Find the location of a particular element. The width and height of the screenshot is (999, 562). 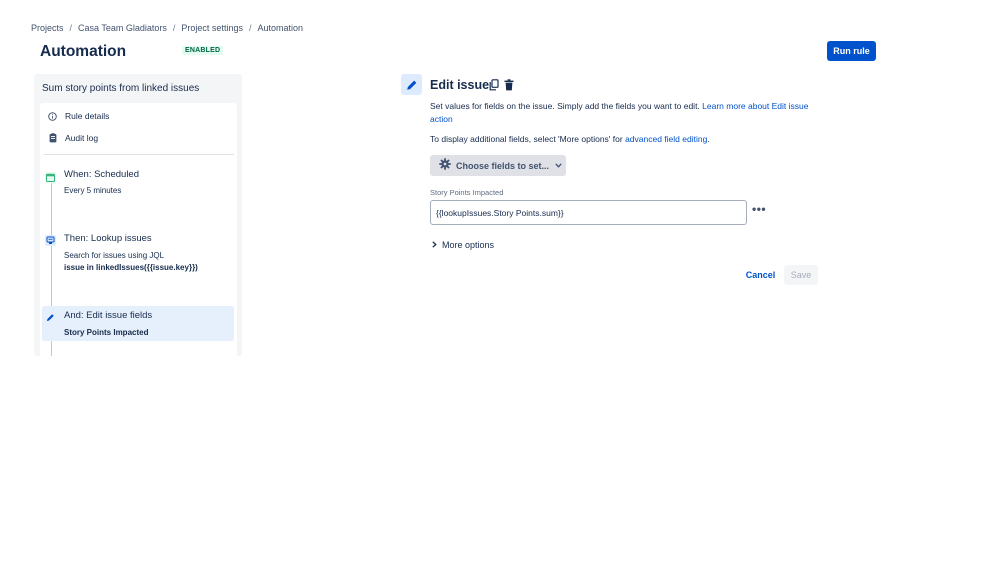

info-icon is located at coordinates (52, 116).